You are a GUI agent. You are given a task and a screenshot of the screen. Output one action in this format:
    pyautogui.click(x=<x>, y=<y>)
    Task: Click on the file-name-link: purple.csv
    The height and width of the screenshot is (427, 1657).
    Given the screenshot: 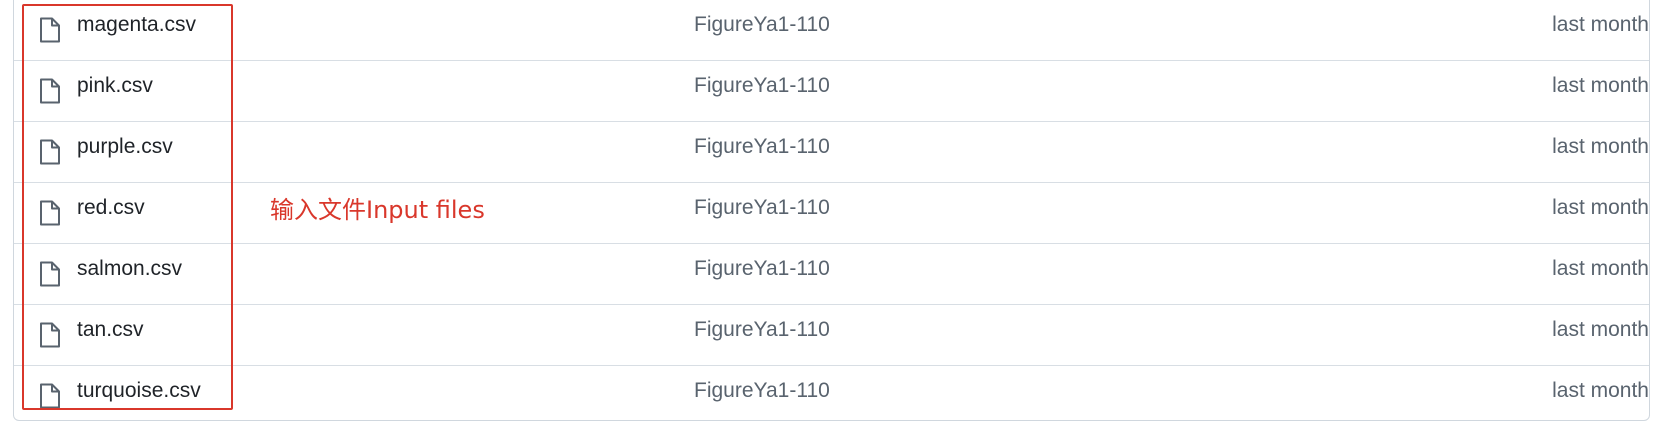 What is the action you would take?
    pyautogui.click(x=125, y=147)
    